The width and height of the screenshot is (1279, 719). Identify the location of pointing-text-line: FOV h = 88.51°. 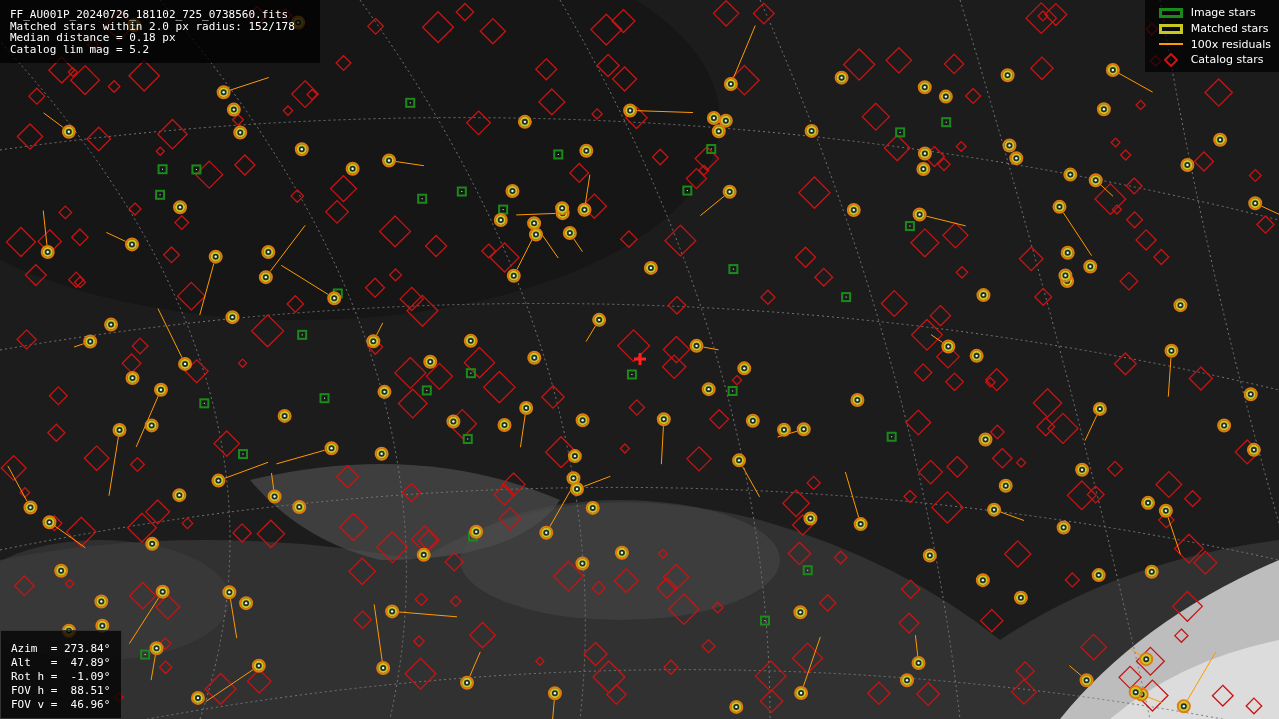
(61, 691).